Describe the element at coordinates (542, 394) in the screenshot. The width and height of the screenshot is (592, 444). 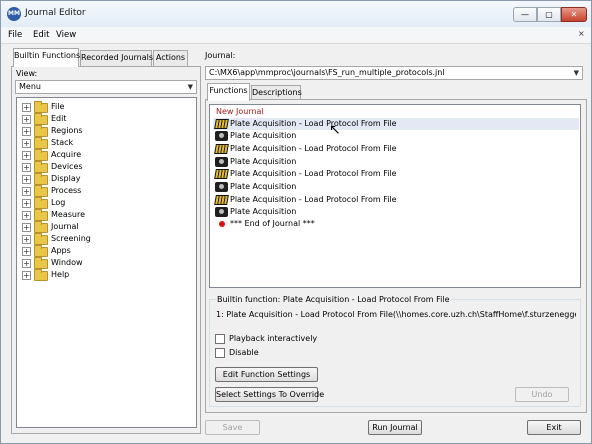
I see `undo-button: Undo` at that location.